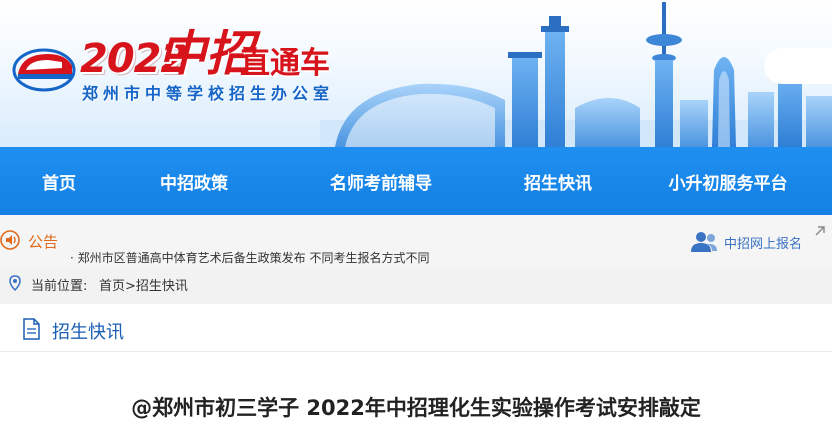  I want to click on notice-label: 公告, so click(43, 242).